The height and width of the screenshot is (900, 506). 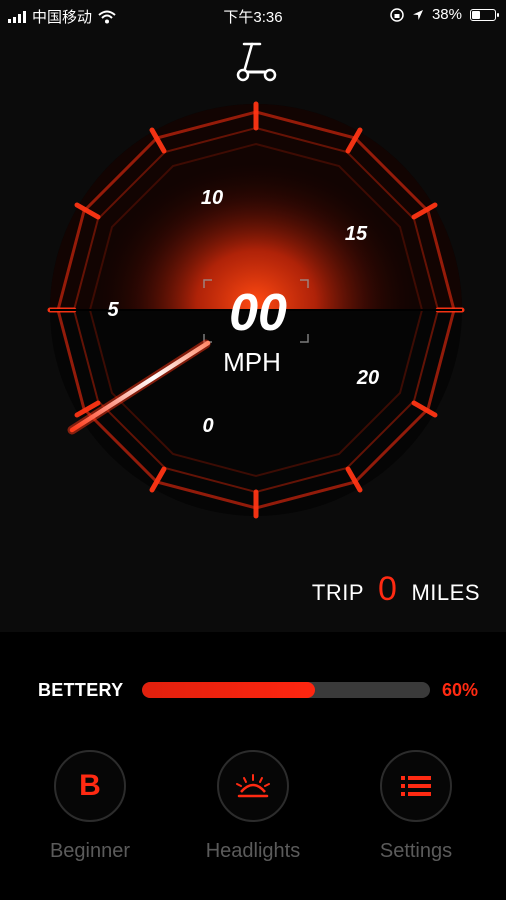 What do you see at coordinates (460, 690) in the screenshot?
I see `battery-percent-label: 60%` at bounding box center [460, 690].